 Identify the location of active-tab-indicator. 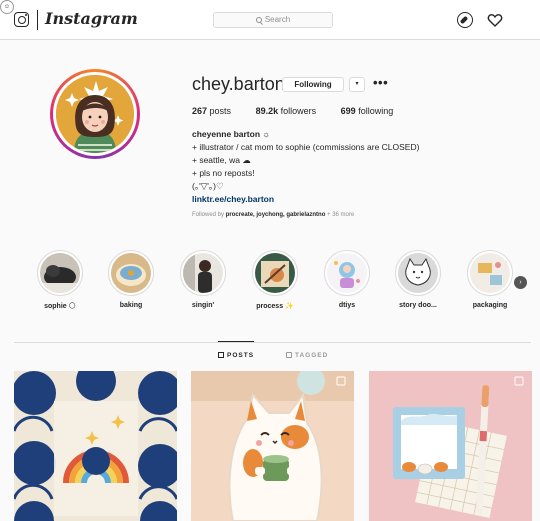
(236, 341).